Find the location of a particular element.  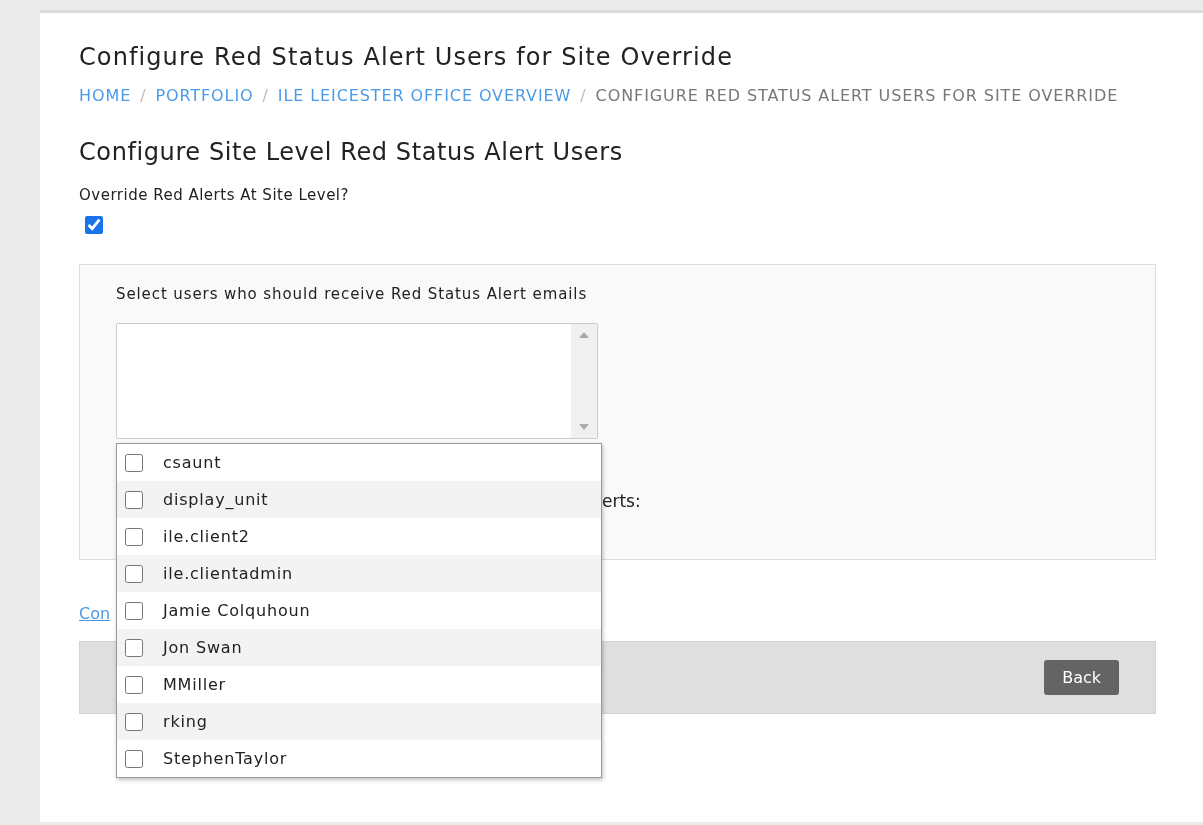

field-label: Select users who should receive Red Status Alert emails is located at coordinates (352, 294).